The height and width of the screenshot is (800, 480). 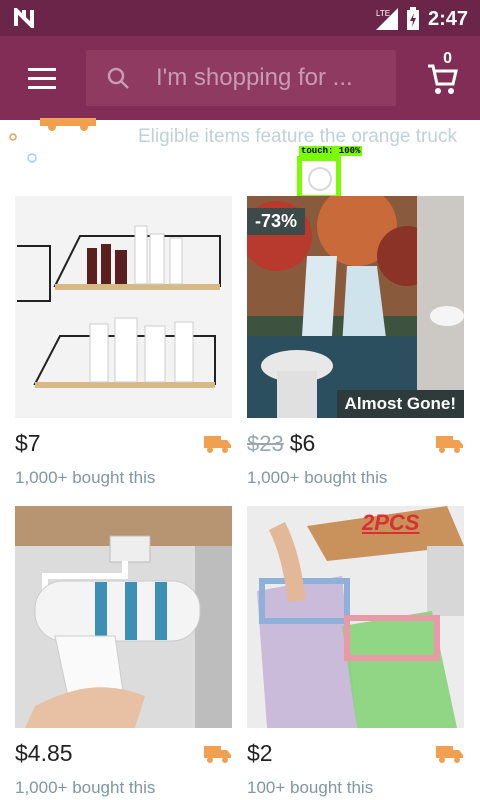 What do you see at coordinates (400, 404) in the screenshot?
I see `almost-gone-badge: Almost Gone!` at bounding box center [400, 404].